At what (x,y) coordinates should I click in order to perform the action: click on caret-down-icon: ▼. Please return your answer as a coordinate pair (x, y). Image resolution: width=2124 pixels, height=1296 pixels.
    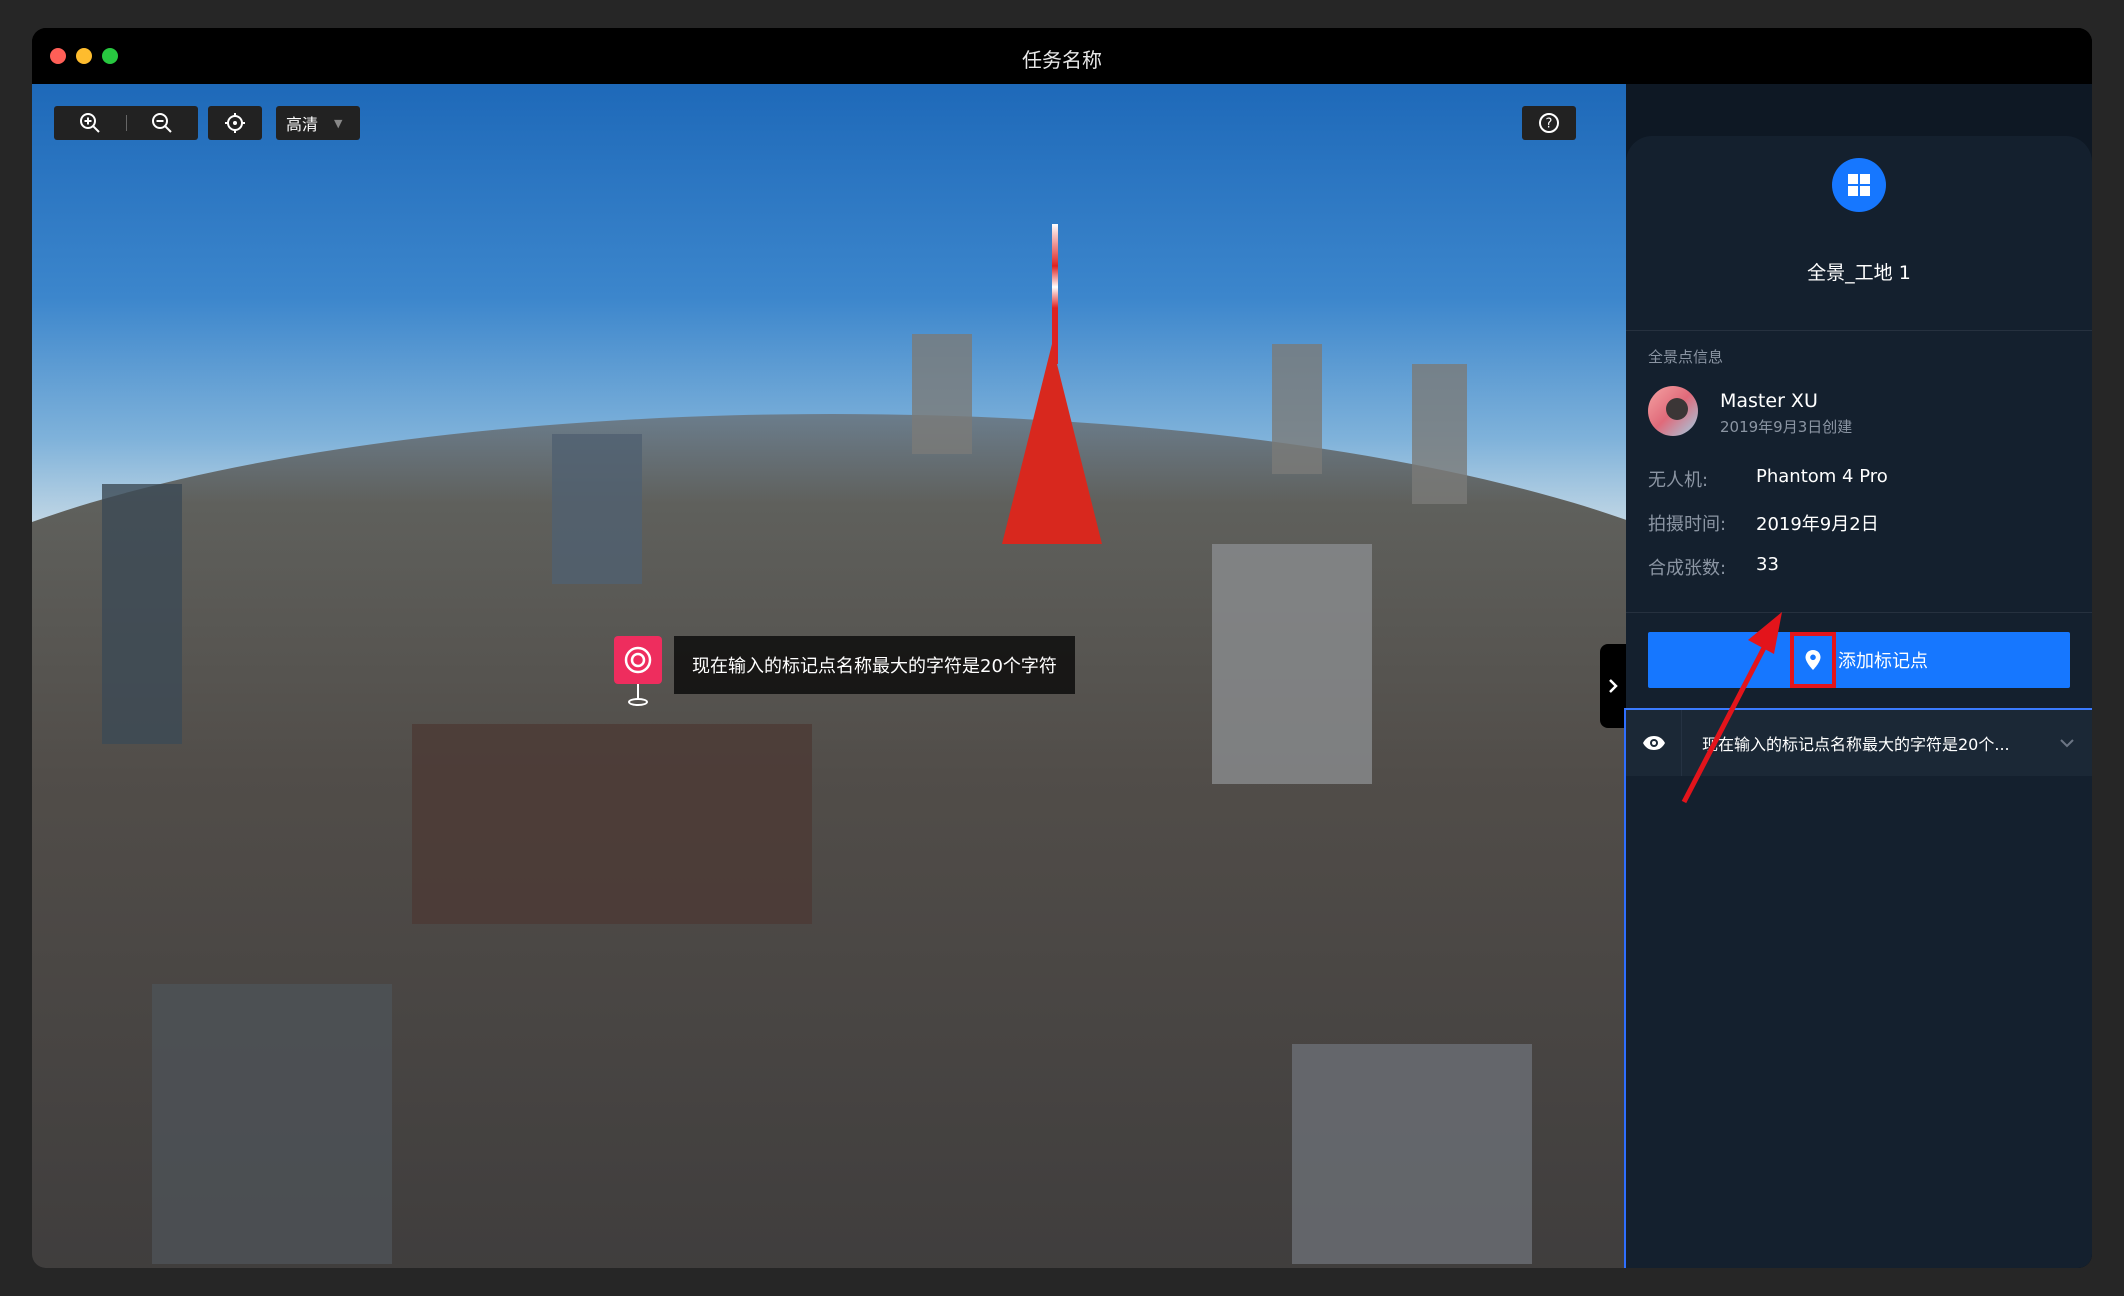
    Looking at the image, I should click on (338, 123).